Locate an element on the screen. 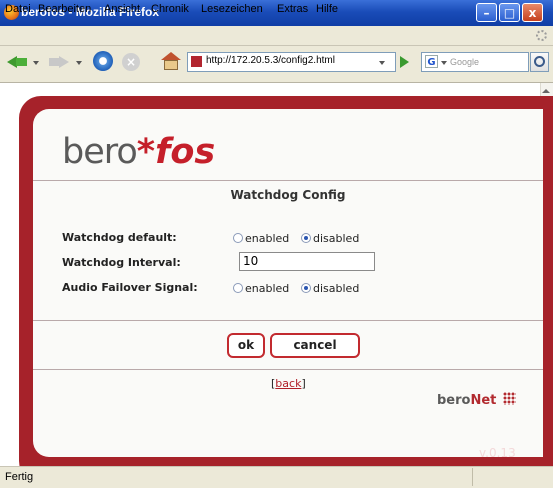 This screenshot has height=488, width=553. home-icon is located at coordinates (171, 61).